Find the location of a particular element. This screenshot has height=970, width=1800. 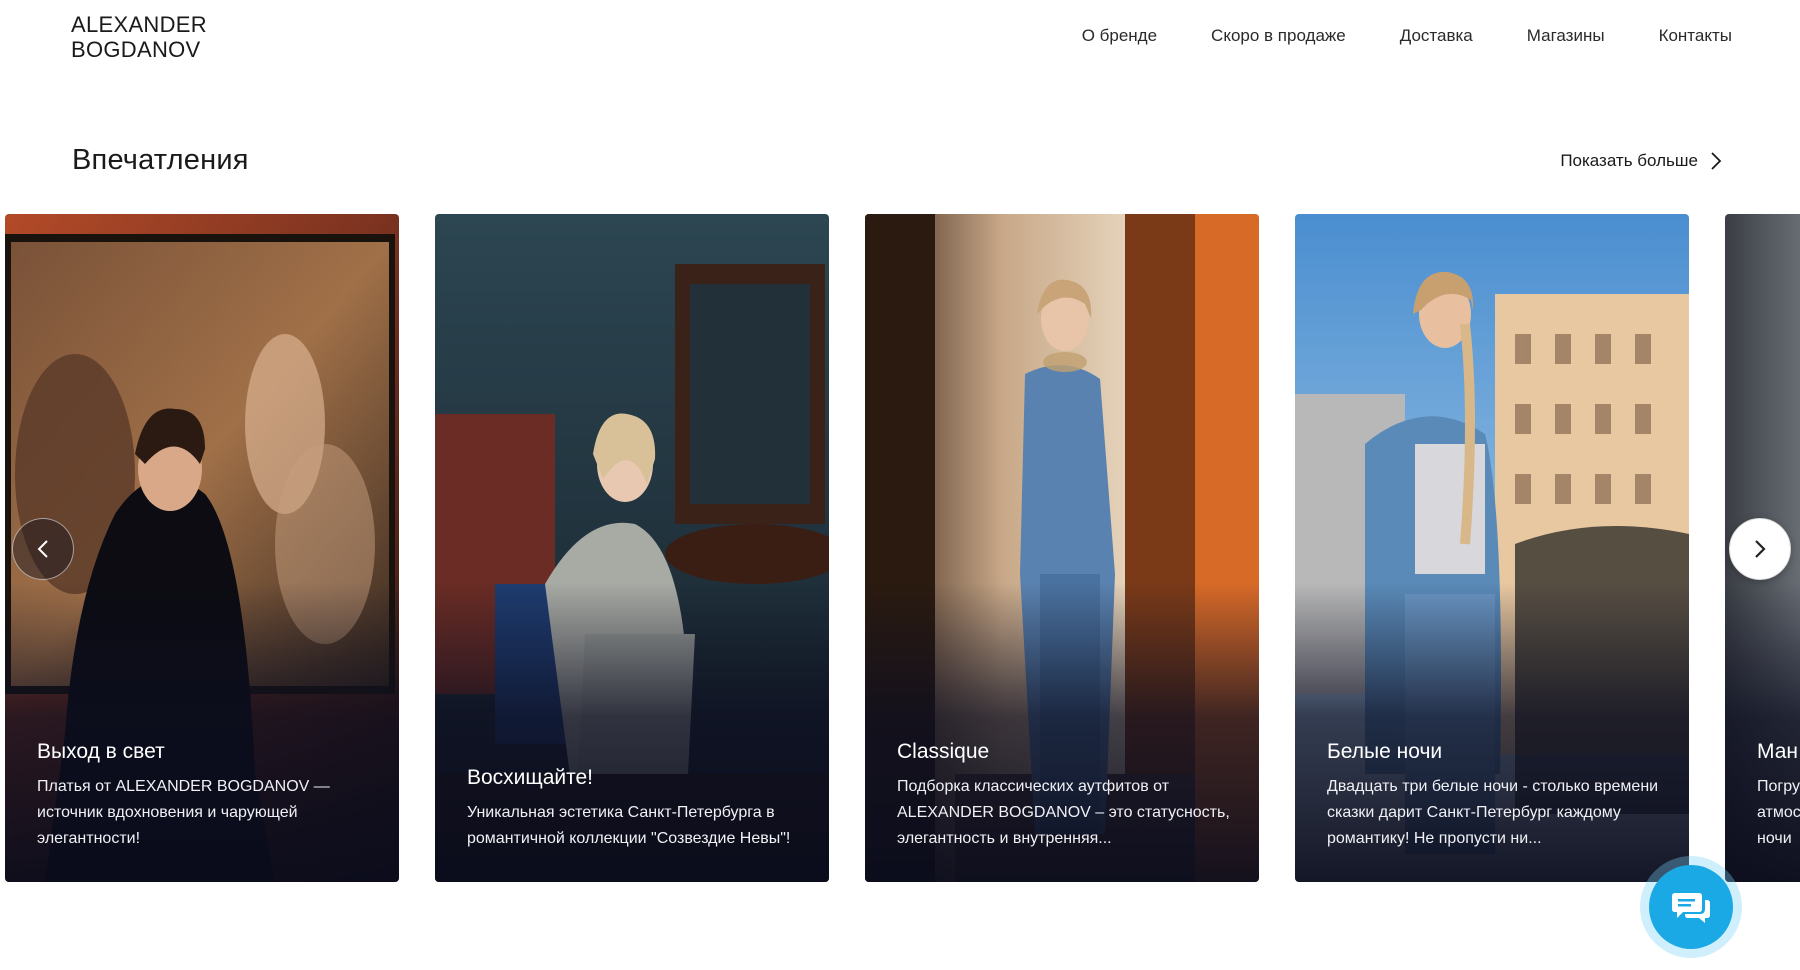

brand-logo: ALEXANDER BOGDANOV is located at coordinates (139, 37).